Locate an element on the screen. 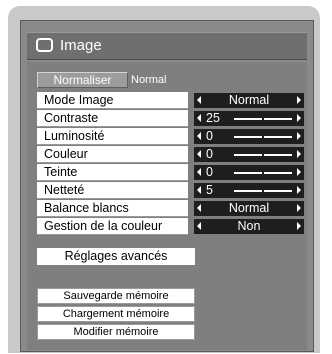  save-memory-button: Sauvegarde mémoire is located at coordinates (116, 296).